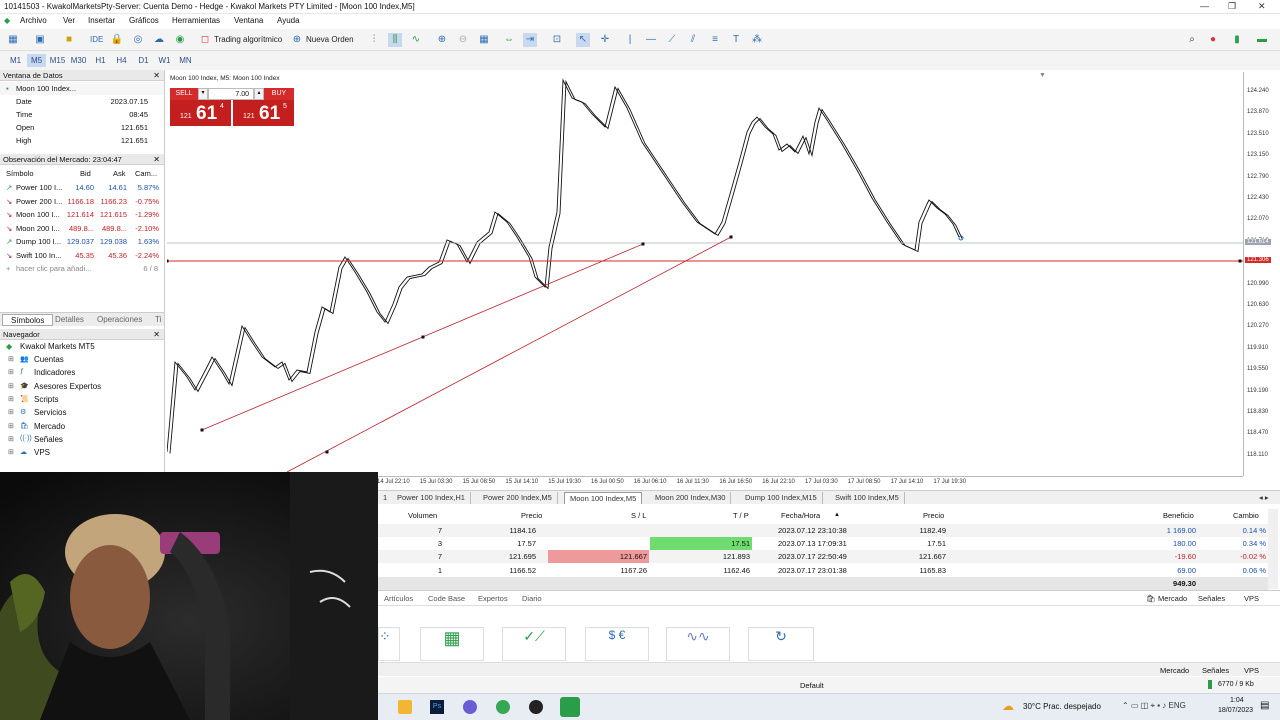 This screenshot has height=720, width=1280. What do you see at coordinates (1211, 598) in the screenshot?
I see `link-signals: Señales` at bounding box center [1211, 598].